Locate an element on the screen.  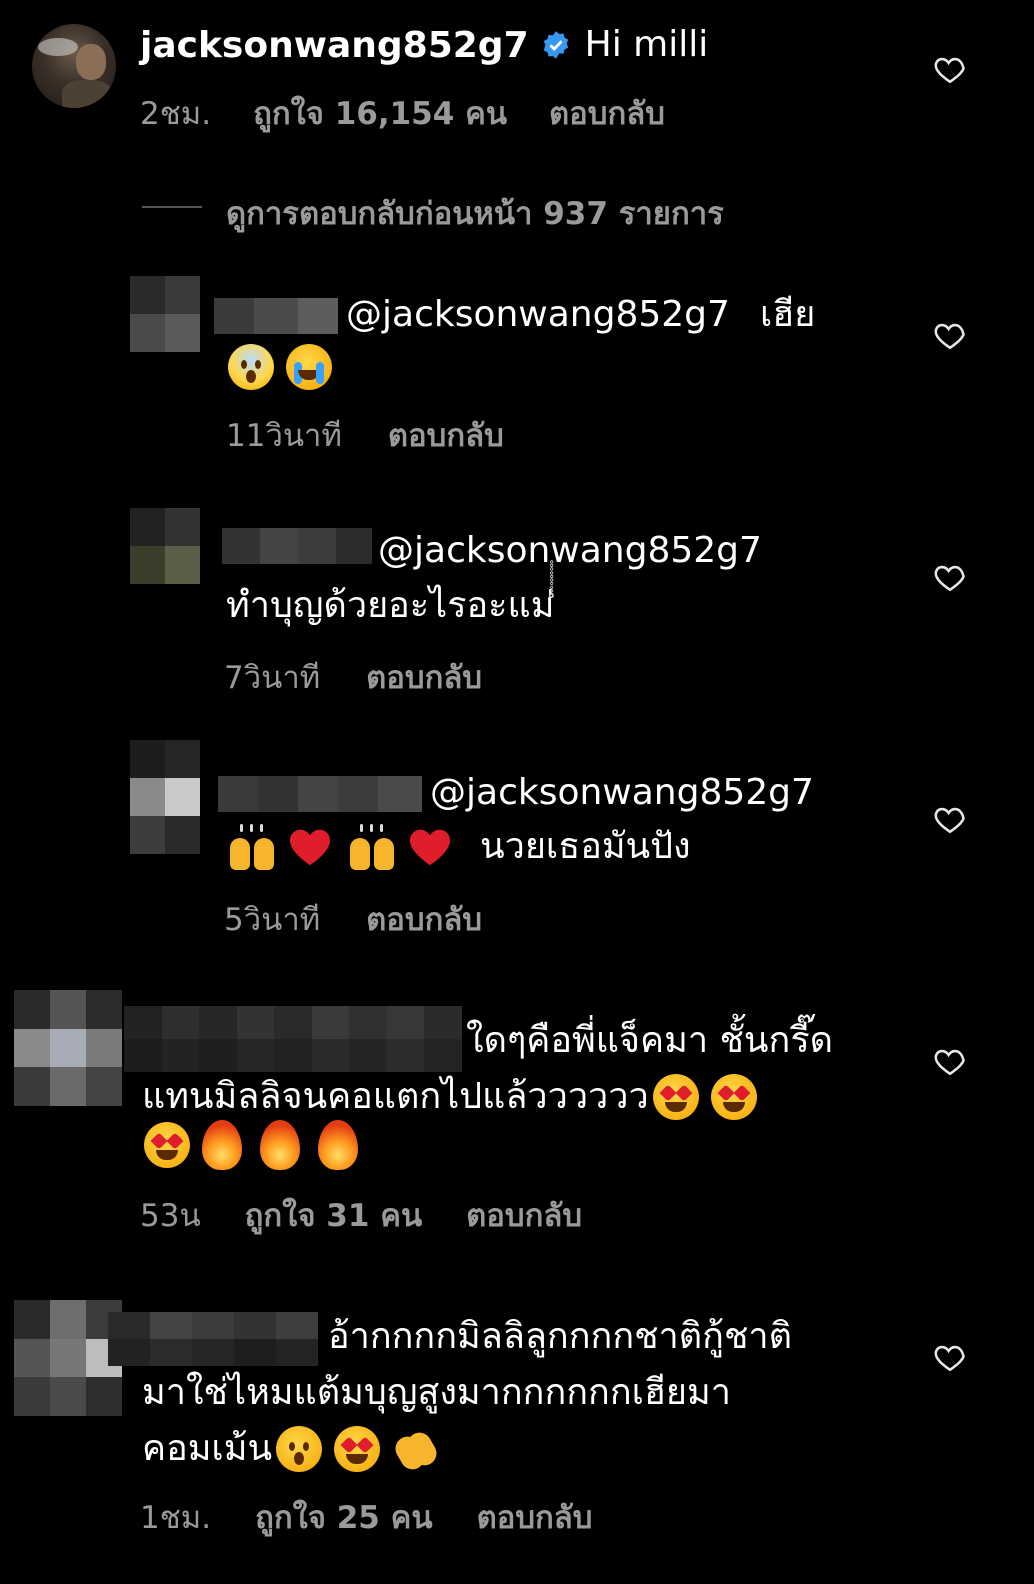
reply-text: เฮีย is located at coordinates (788, 314).